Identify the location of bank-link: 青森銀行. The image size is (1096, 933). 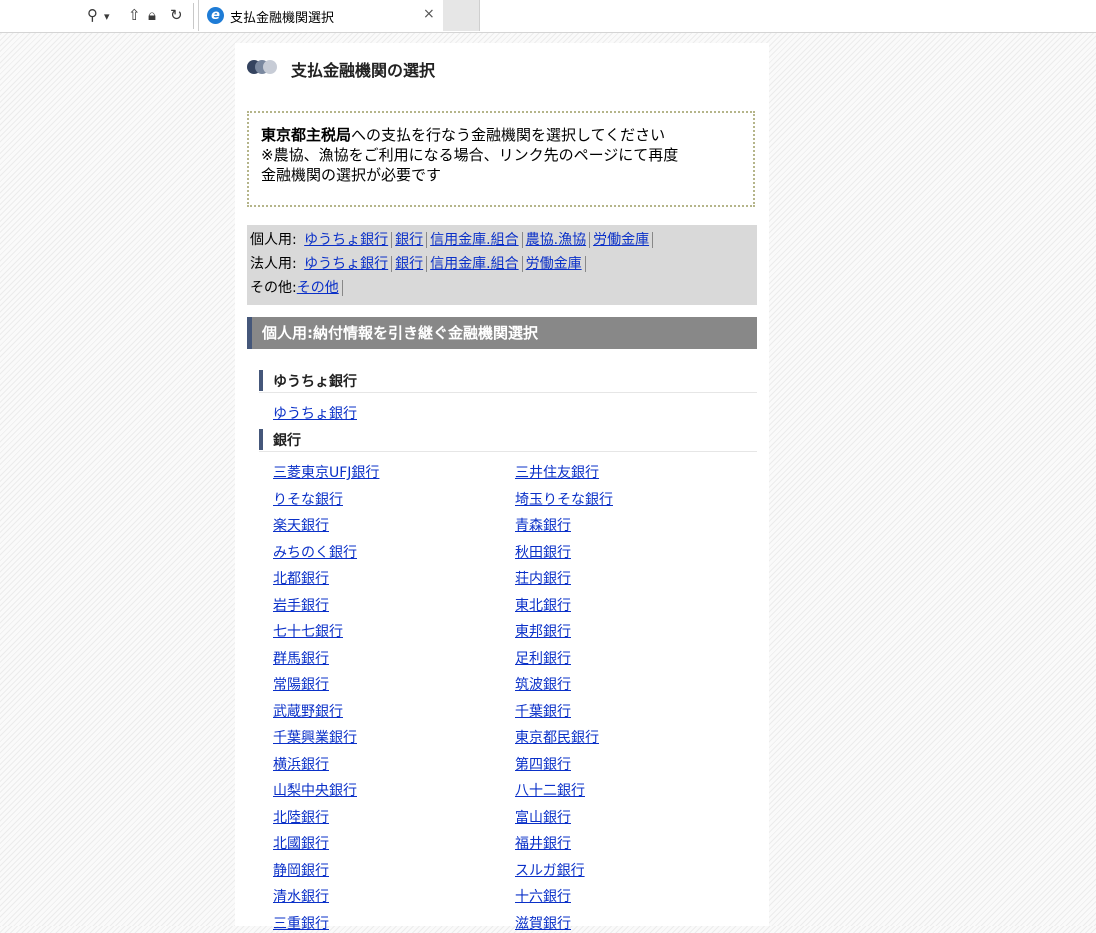
(543, 525).